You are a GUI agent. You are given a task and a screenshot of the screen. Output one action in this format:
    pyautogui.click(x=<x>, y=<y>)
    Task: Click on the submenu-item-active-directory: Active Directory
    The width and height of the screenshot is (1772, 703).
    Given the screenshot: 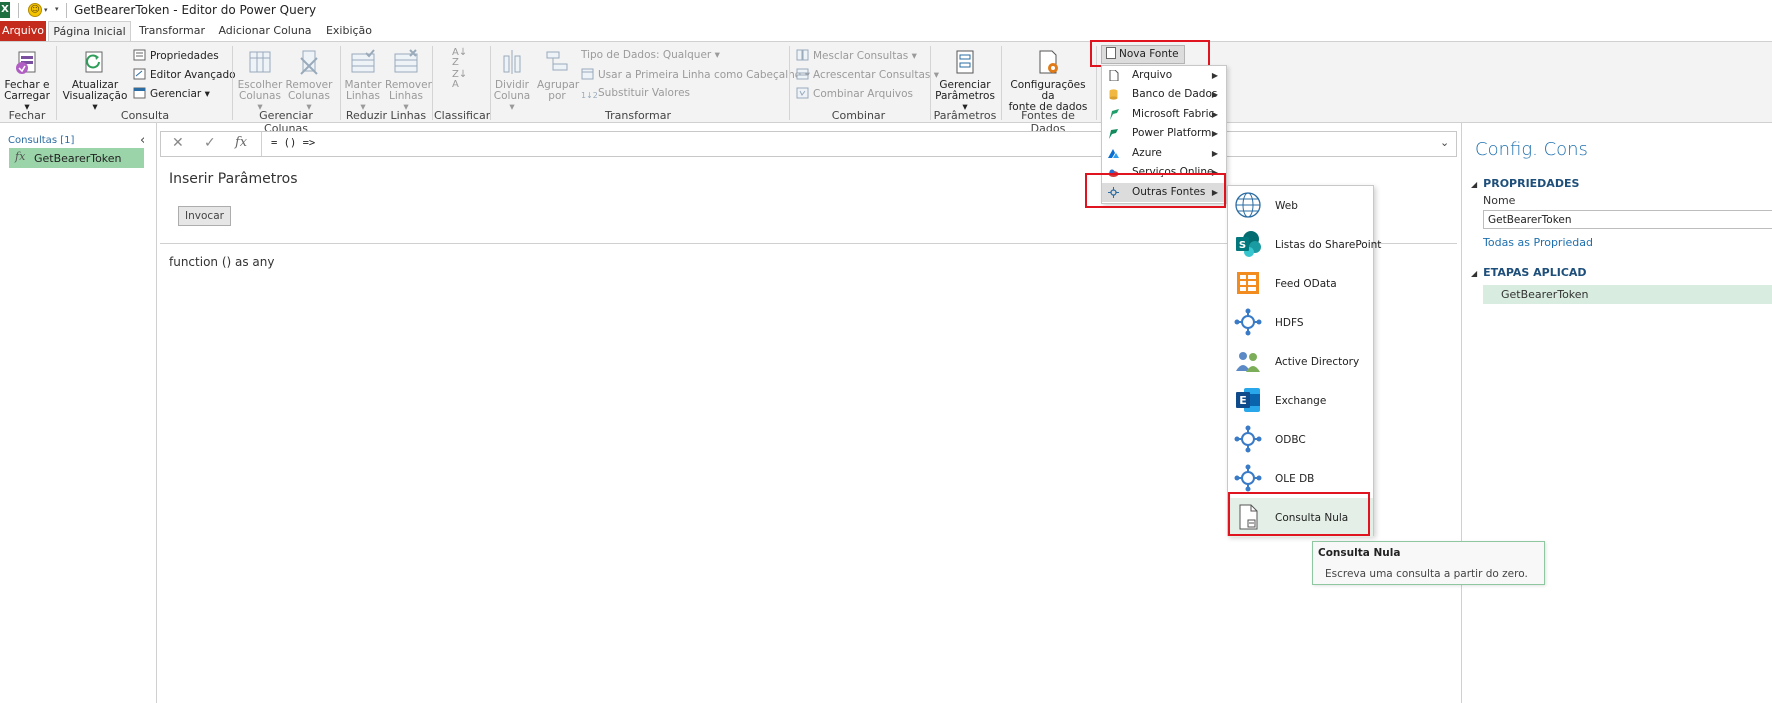 What is the action you would take?
    pyautogui.click(x=1300, y=361)
    